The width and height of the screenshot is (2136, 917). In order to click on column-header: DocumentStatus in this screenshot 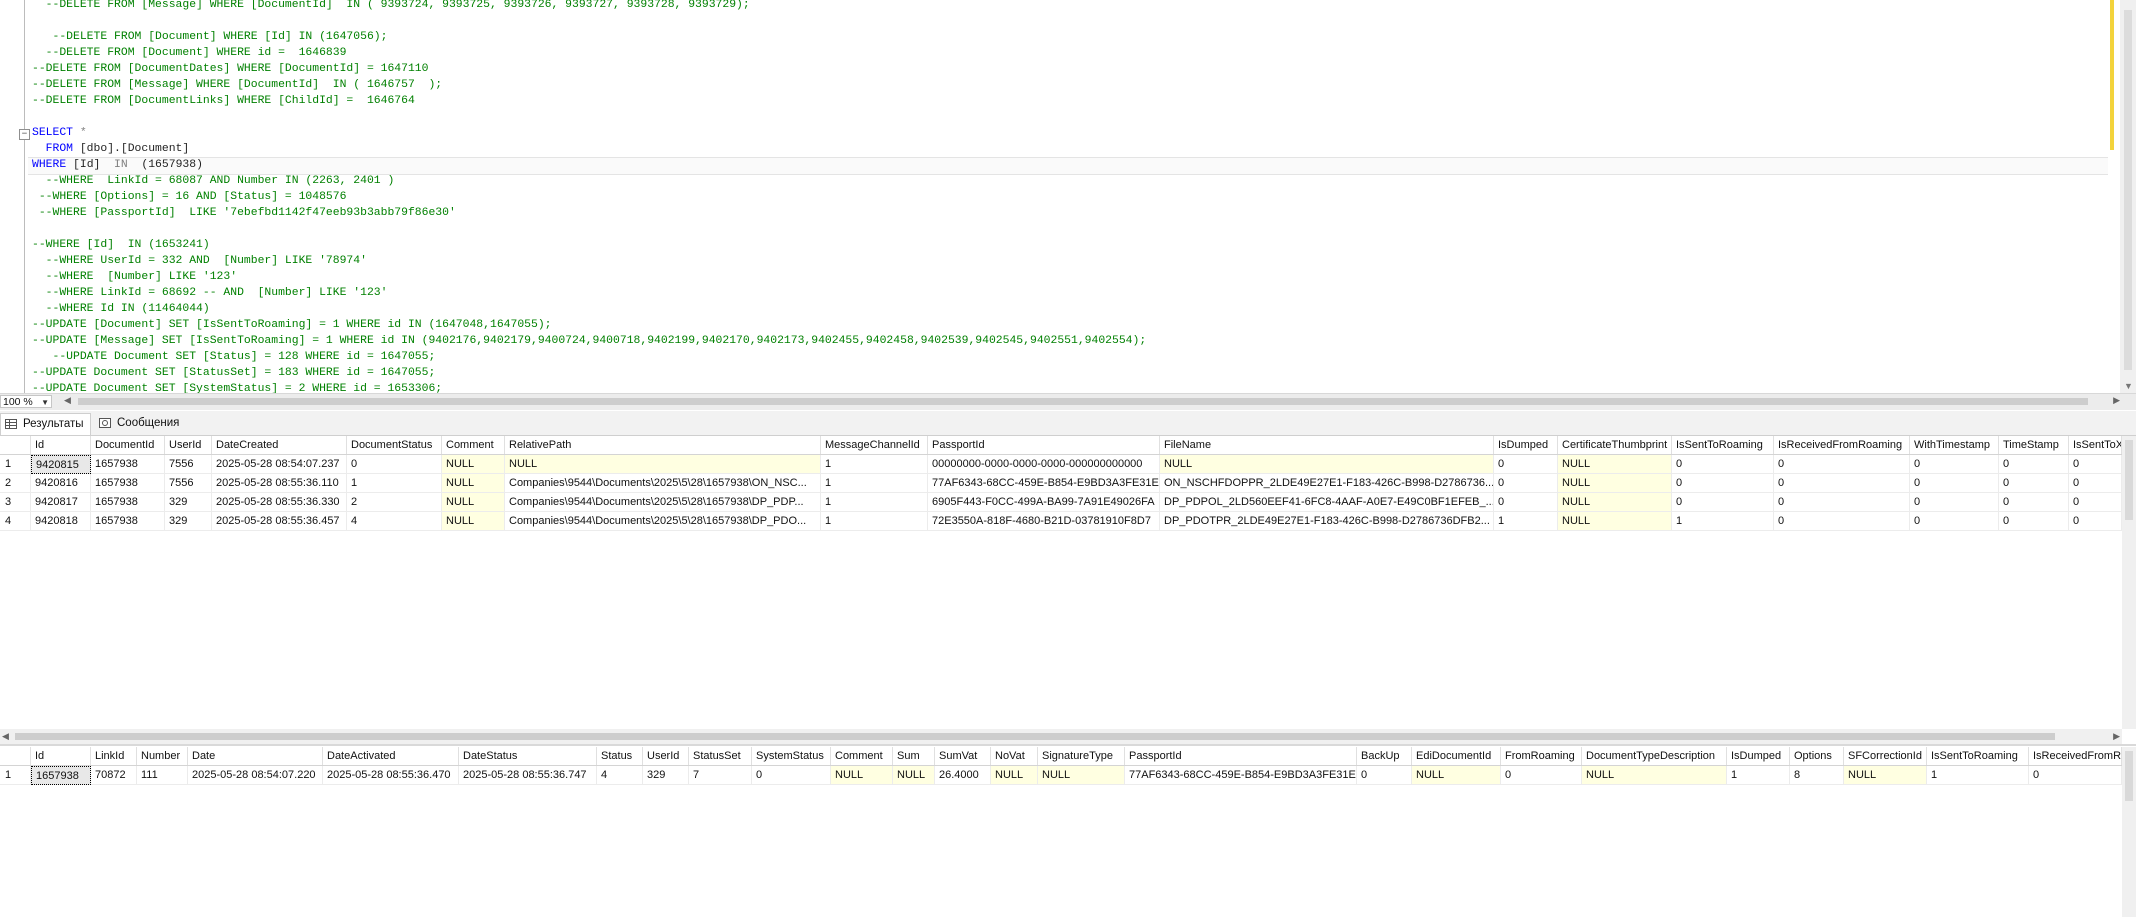, I will do `click(394, 445)`.